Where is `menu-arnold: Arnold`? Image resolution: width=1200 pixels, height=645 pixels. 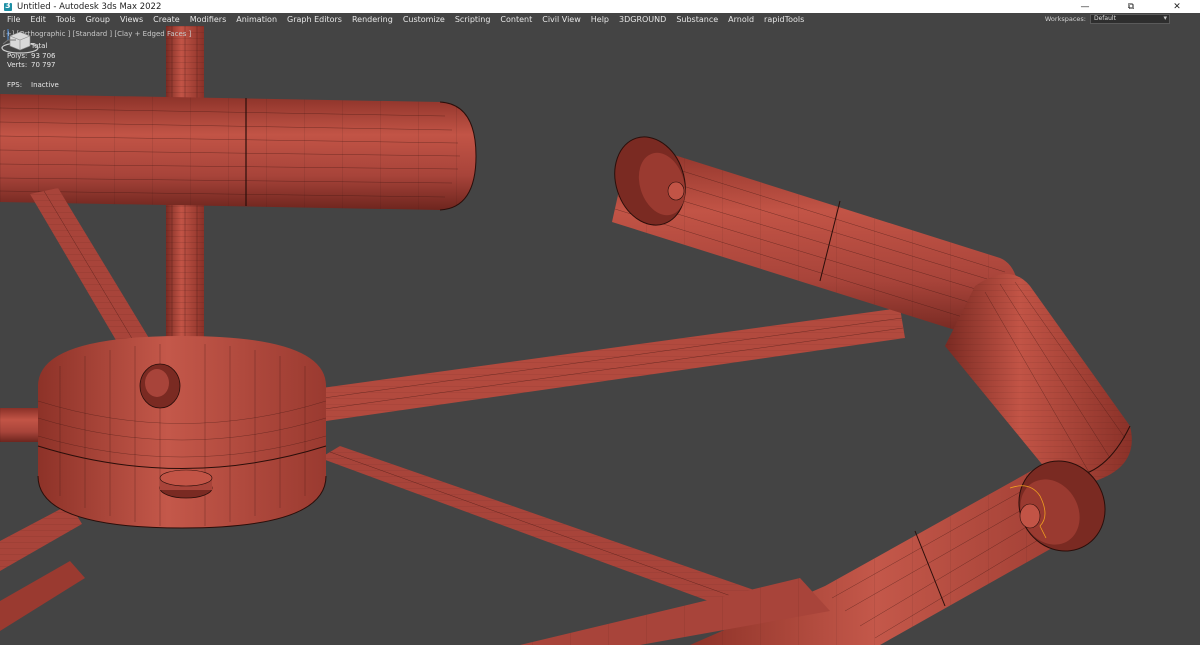 menu-arnold: Arnold is located at coordinates (741, 19).